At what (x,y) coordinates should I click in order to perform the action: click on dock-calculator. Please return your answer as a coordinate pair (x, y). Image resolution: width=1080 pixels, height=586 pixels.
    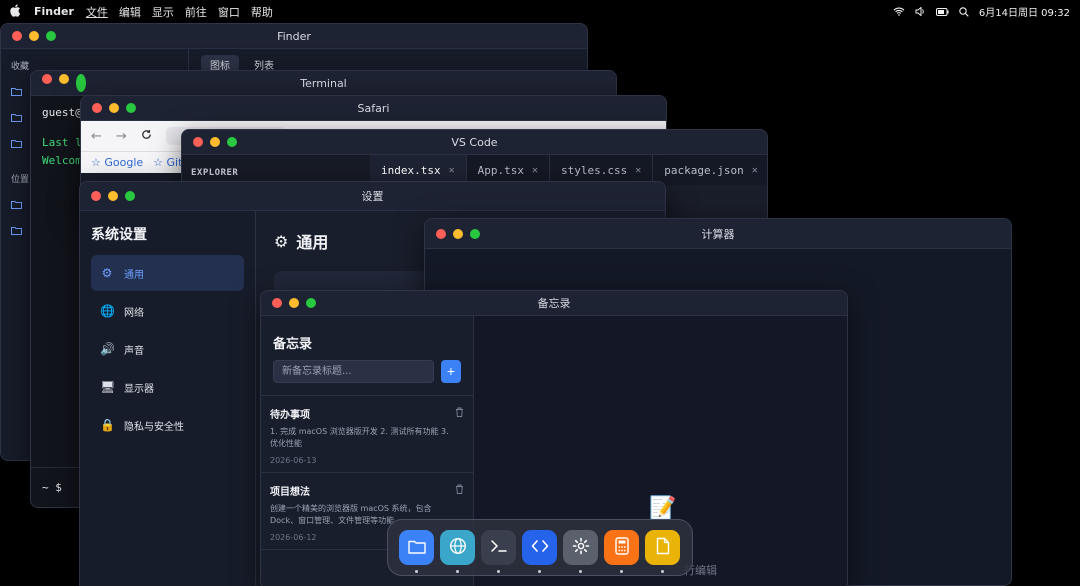
    Looking at the image, I should click on (621, 551).